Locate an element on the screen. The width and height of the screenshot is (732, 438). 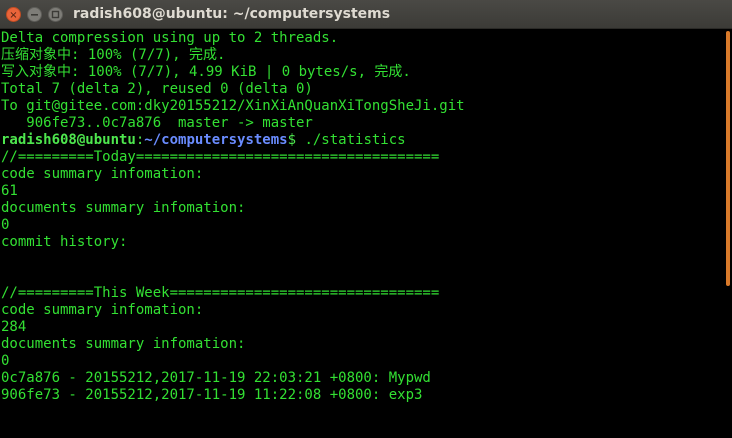
output-line: Total 7 (delta 2), reused 0 (delta 0) is located at coordinates (157, 89).